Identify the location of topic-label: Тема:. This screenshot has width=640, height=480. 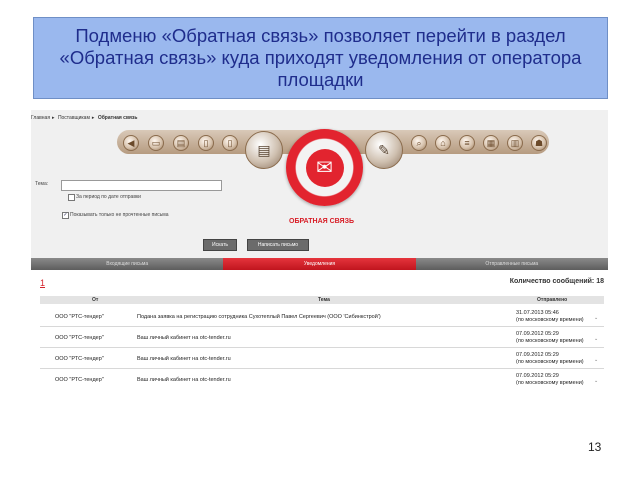
(42, 184).